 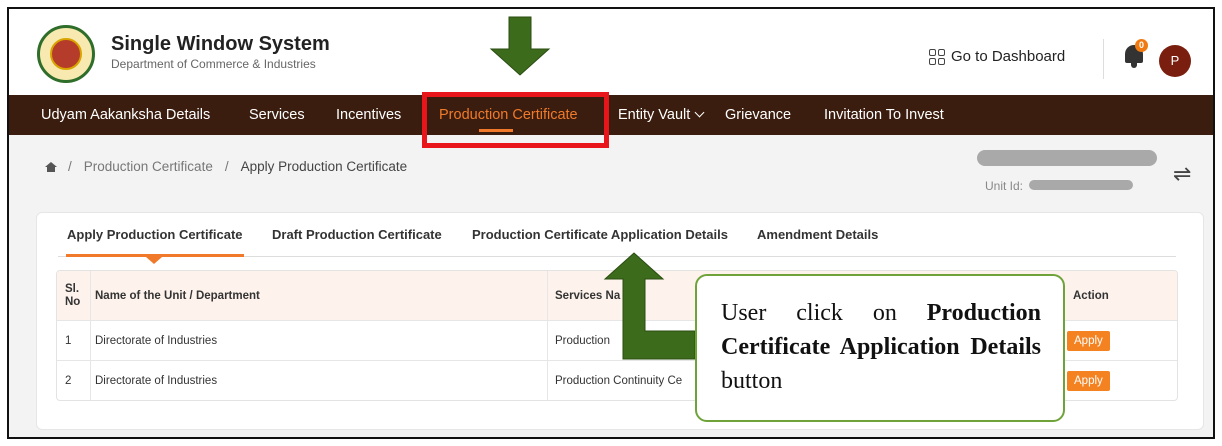 What do you see at coordinates (1067, 158) in the screenshot?
I see `redacted-unit-name` at bounding box center [1067, 158].